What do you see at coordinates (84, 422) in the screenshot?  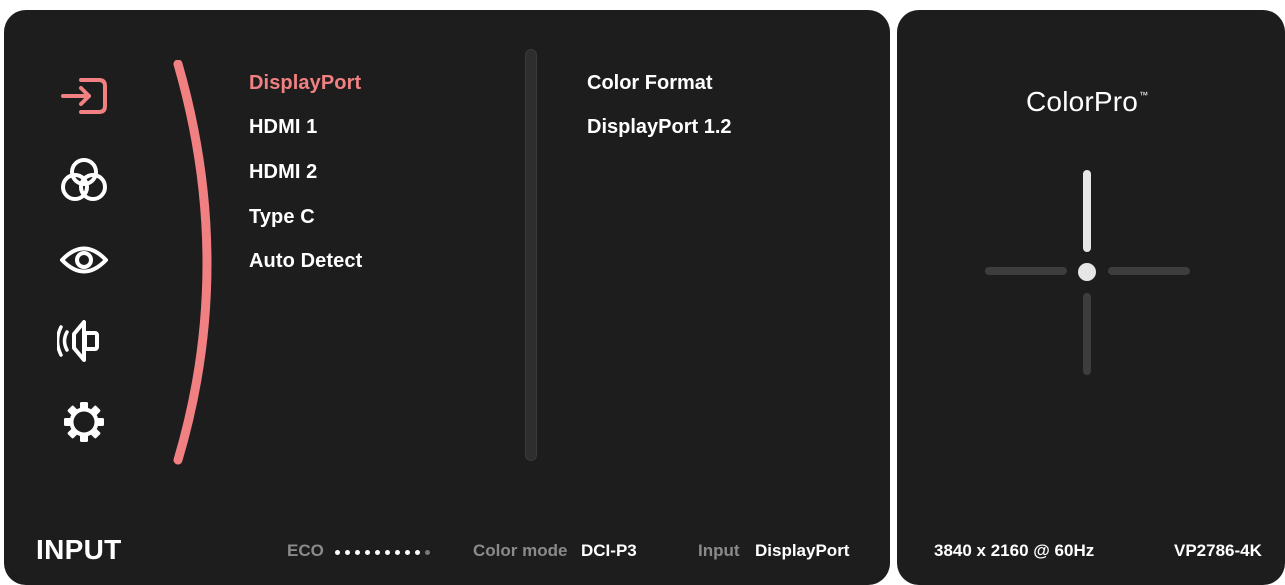 I see `settings-icon` at bounding box center [84, 422].